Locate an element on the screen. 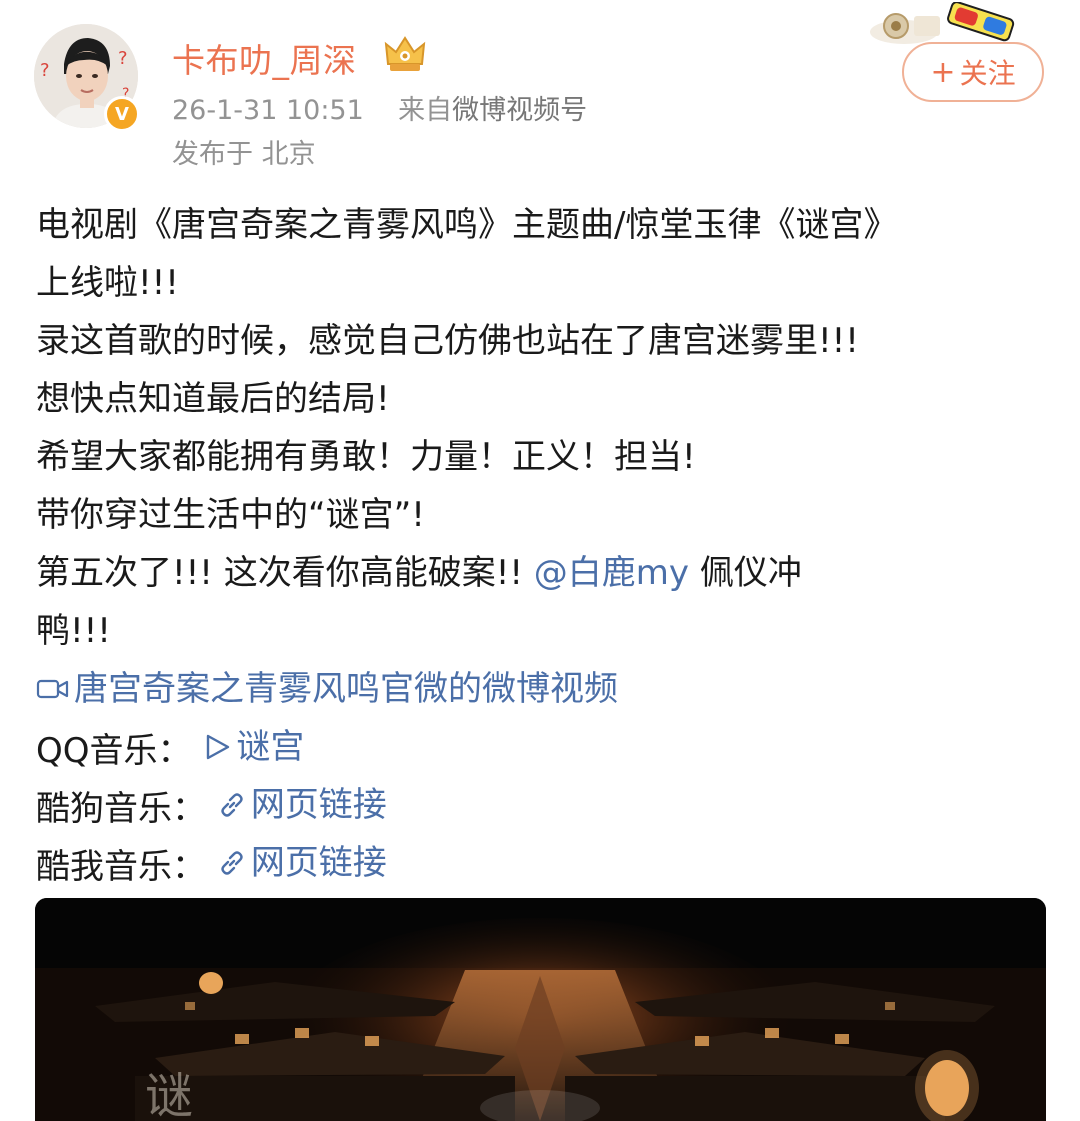  source-prefix: 来自 is located at coordinates (425, 110).